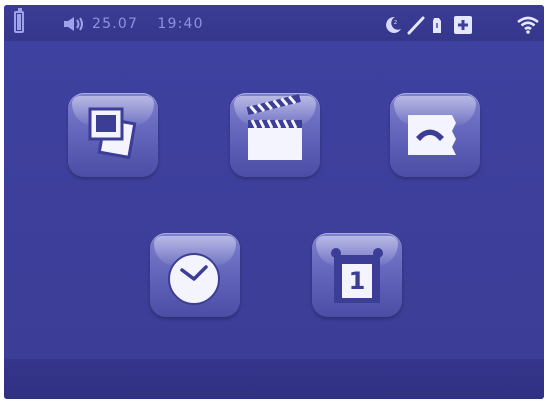  I want to click on pen-icon, so click(416, 25).